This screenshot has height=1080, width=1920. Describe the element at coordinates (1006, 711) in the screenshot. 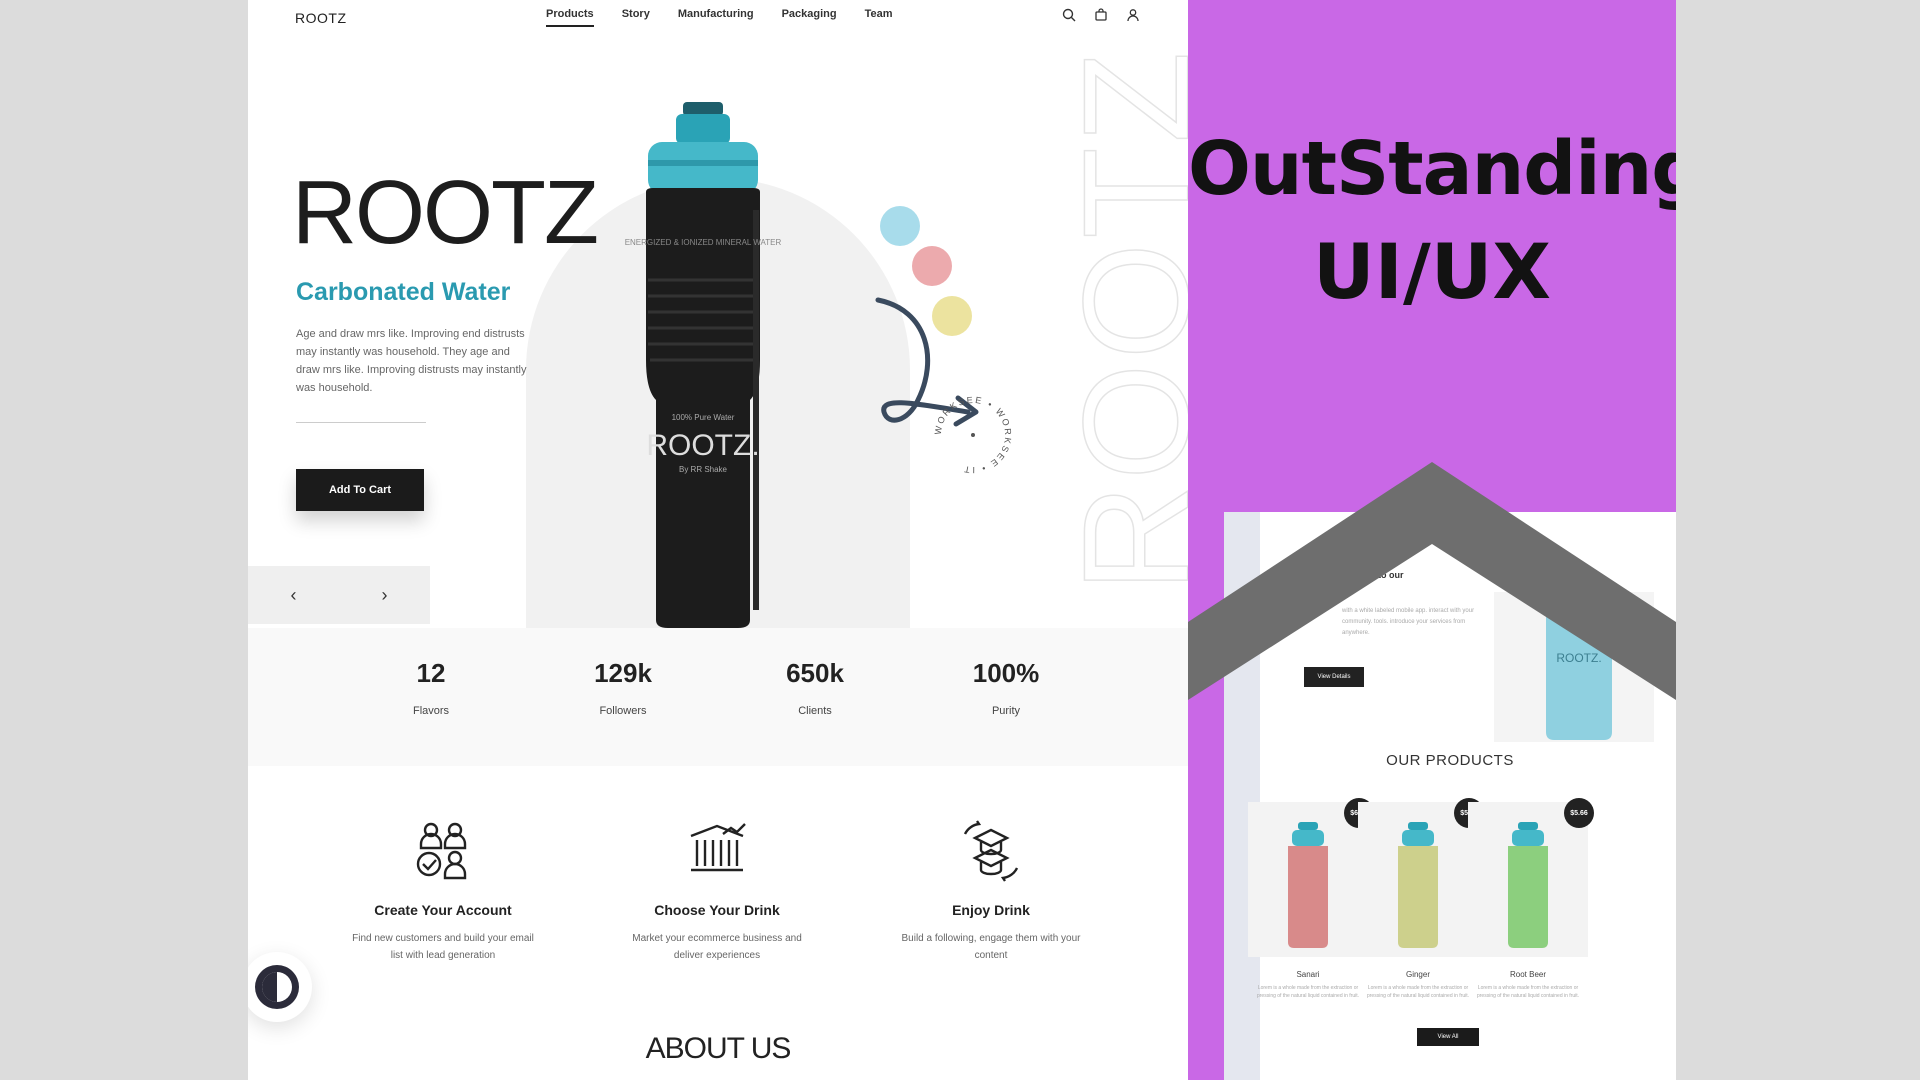

I see `stat-label: Purity` at that location.